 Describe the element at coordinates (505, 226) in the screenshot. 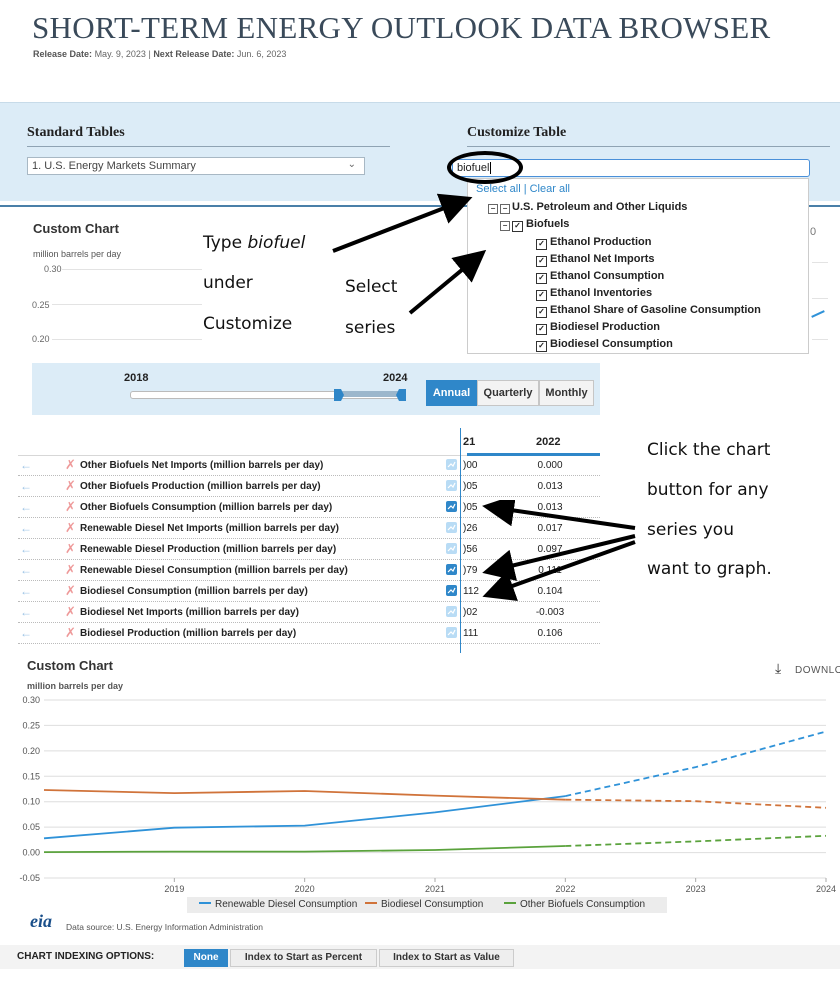

I see `collapse-icon: −` at that location.